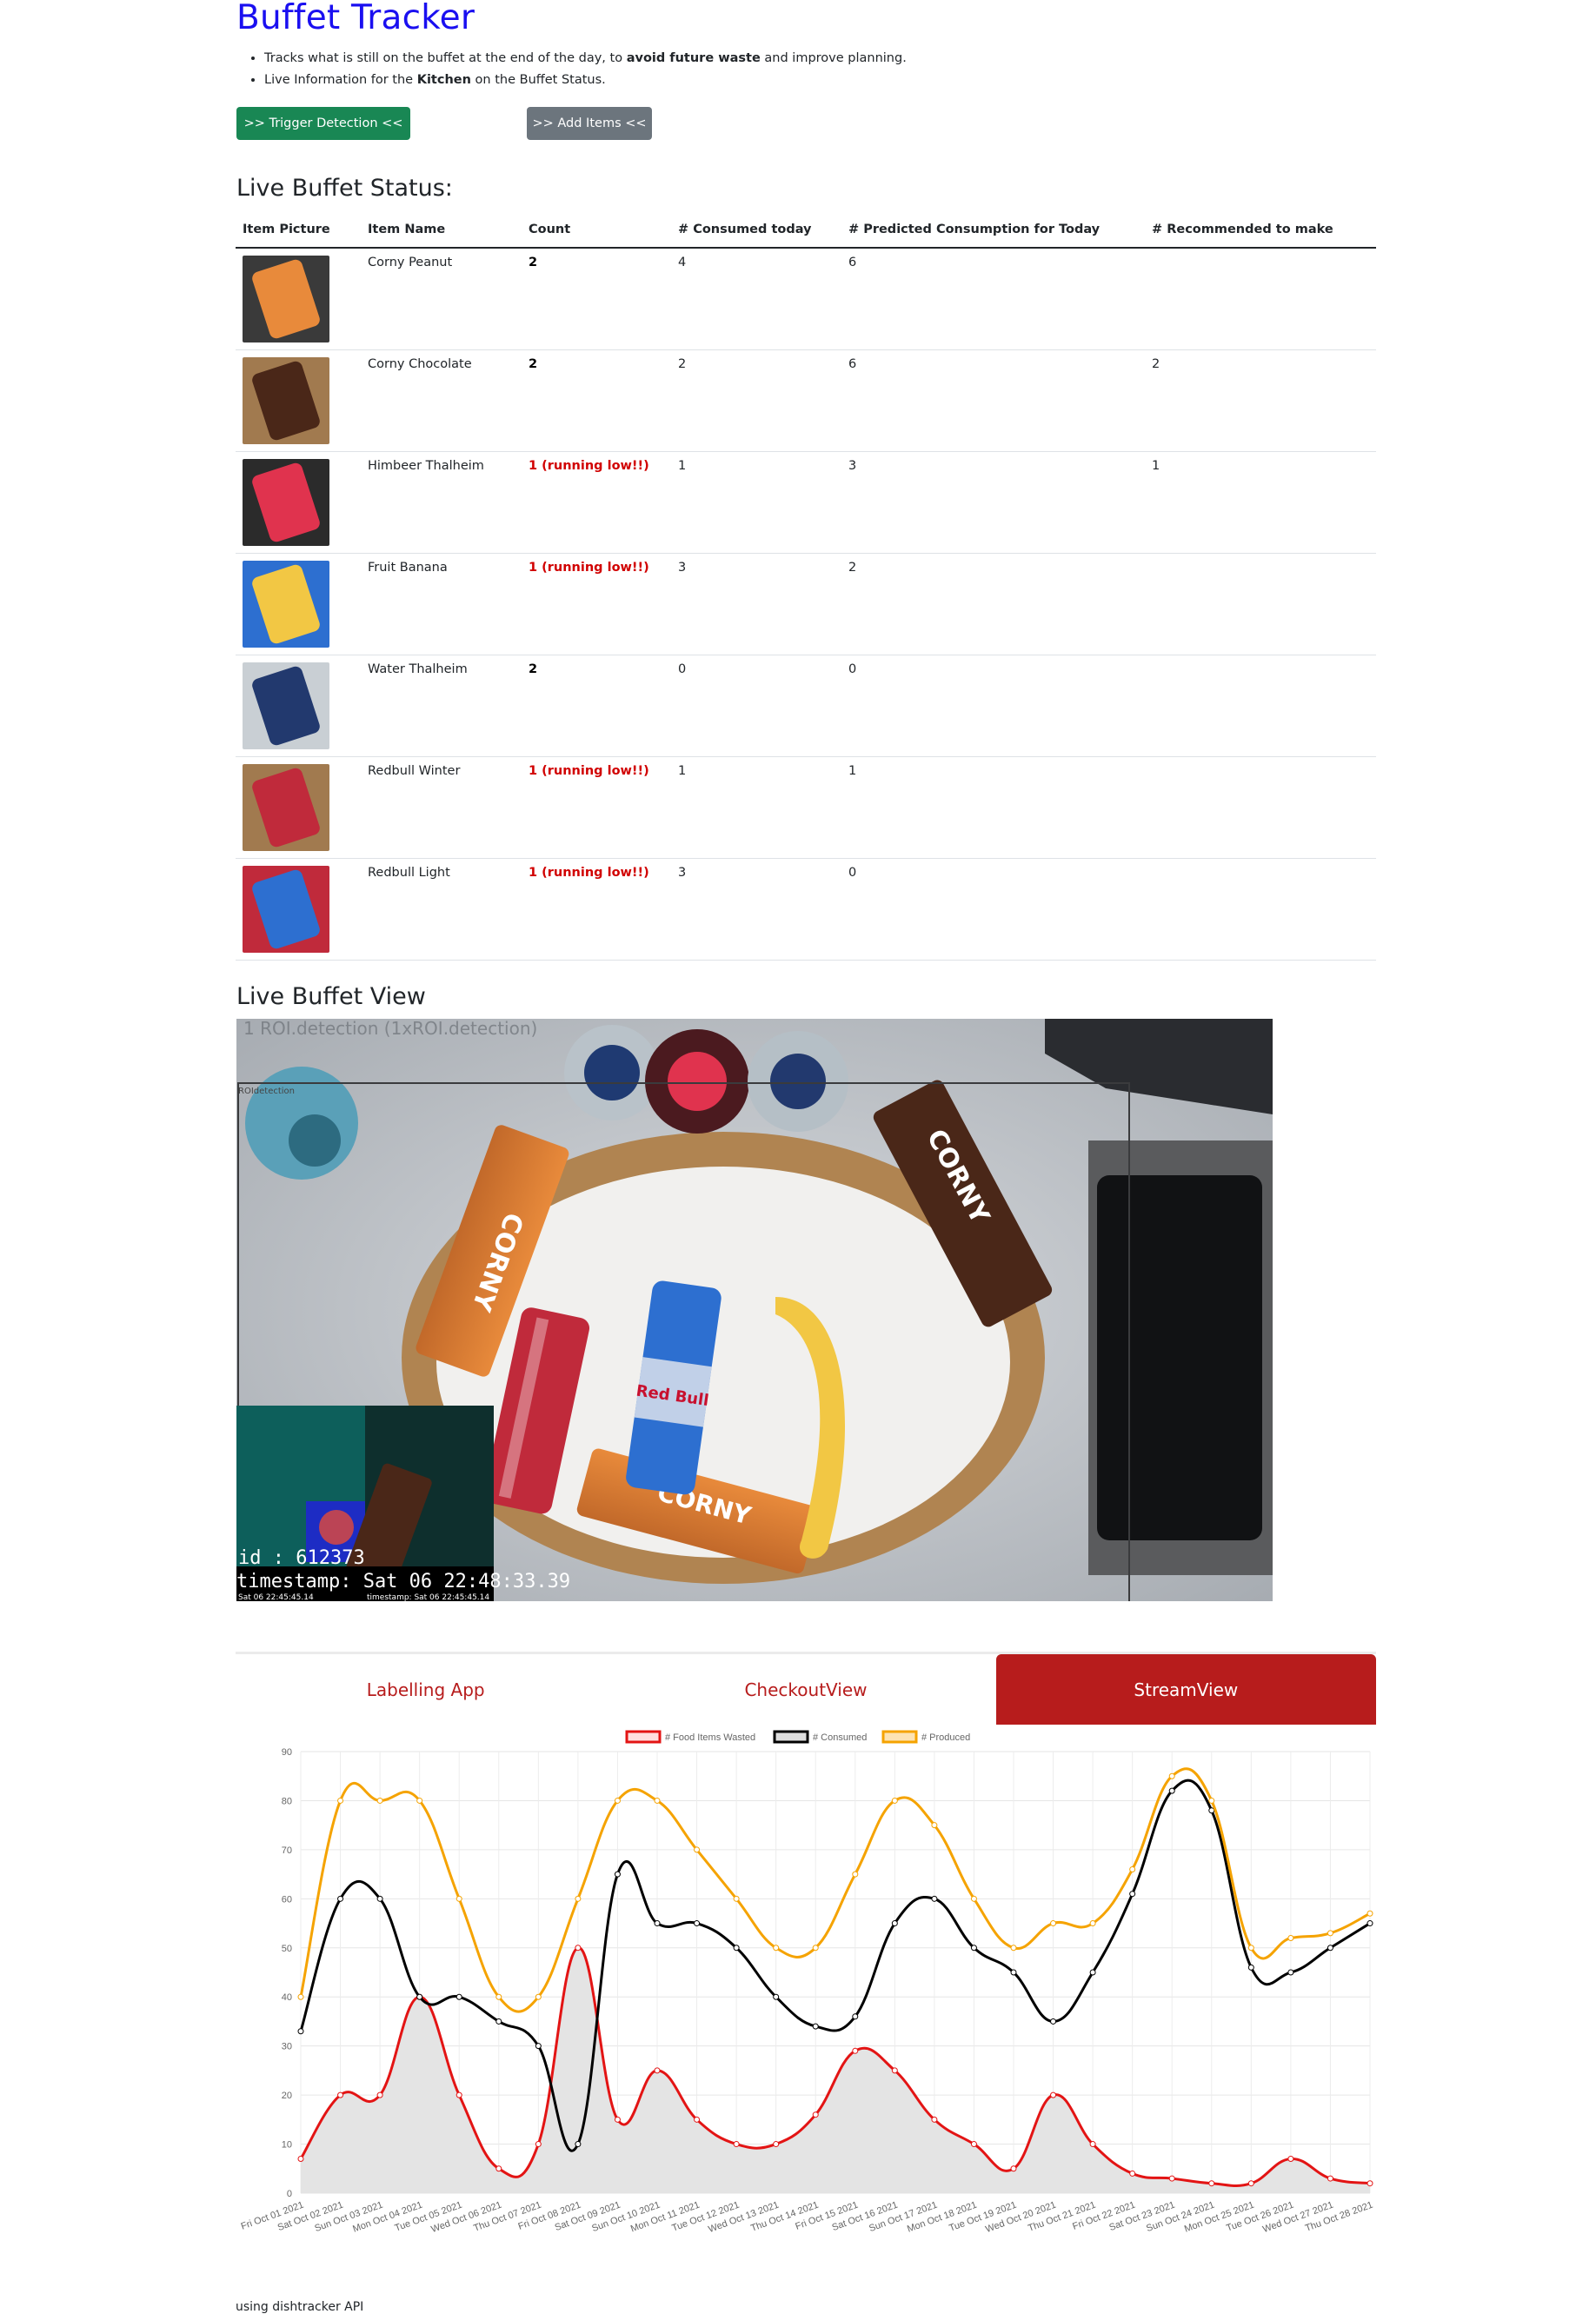 This screenshot has height=2314, width=1596. I want to click on y-tick-label: 70, so click(287, 1851).